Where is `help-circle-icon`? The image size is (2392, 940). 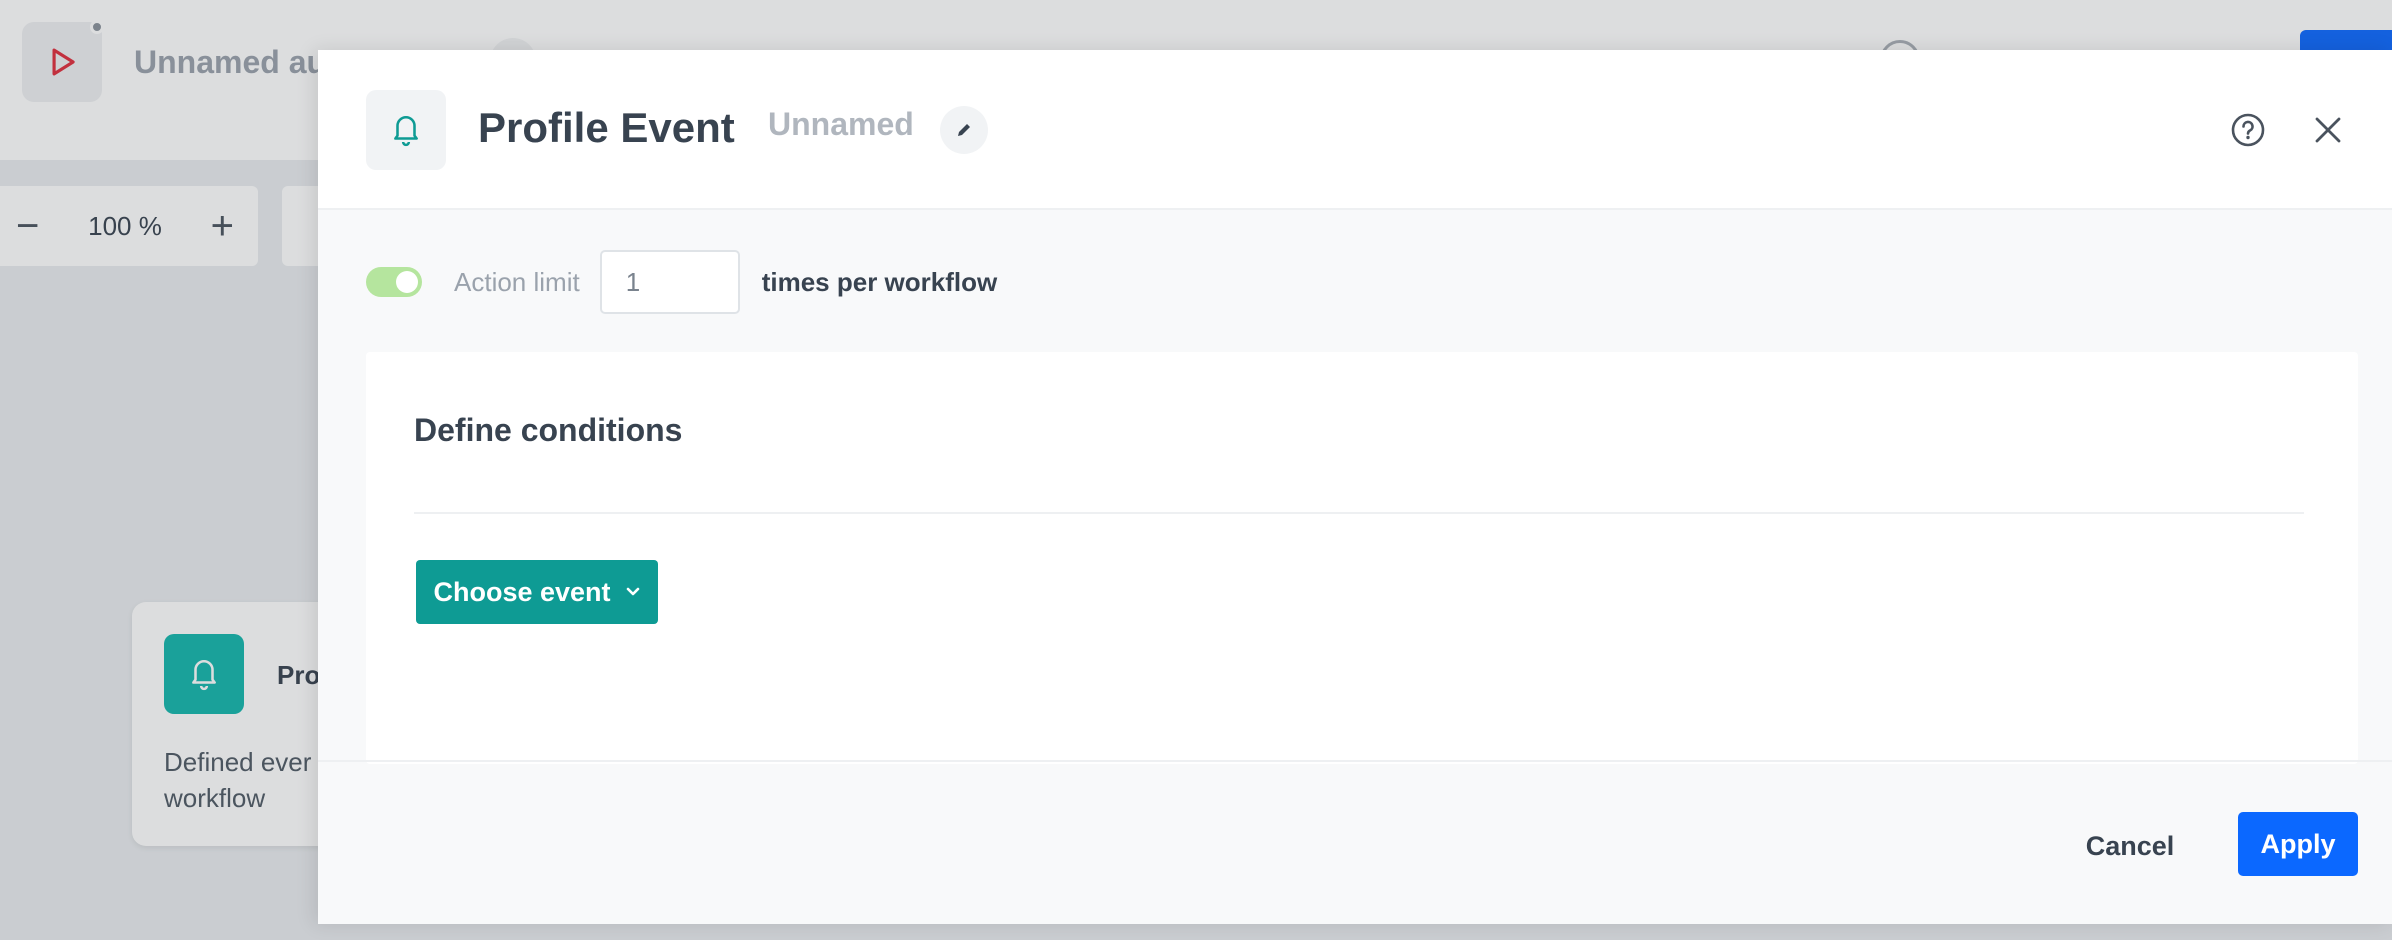 help-circle-icon is located at coordinates (2248, 130).